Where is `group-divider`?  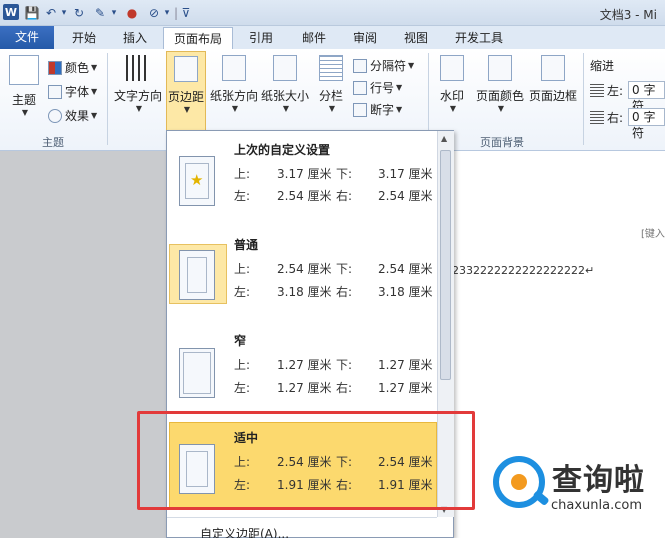 group-divider is located at coordinates (107, 99).